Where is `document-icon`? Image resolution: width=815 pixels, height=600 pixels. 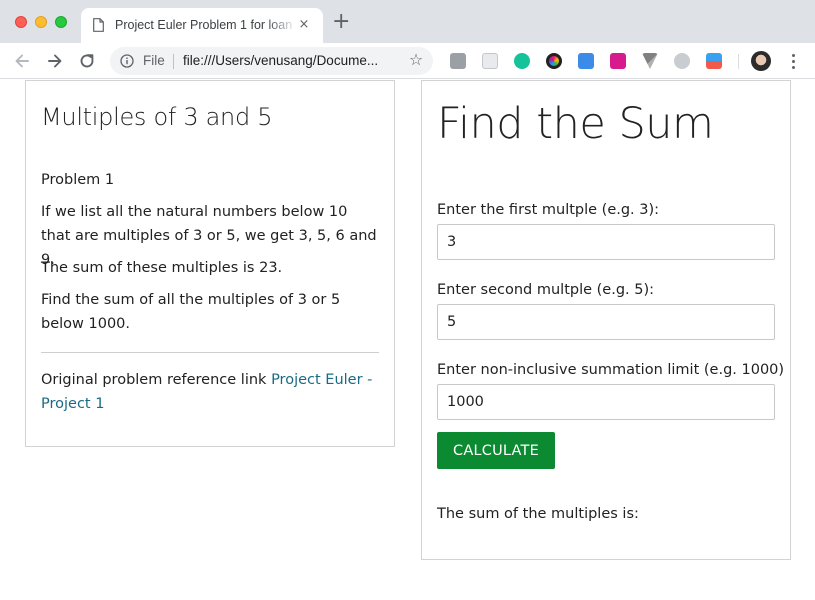
document-icon is located at coordinates (98, 25).